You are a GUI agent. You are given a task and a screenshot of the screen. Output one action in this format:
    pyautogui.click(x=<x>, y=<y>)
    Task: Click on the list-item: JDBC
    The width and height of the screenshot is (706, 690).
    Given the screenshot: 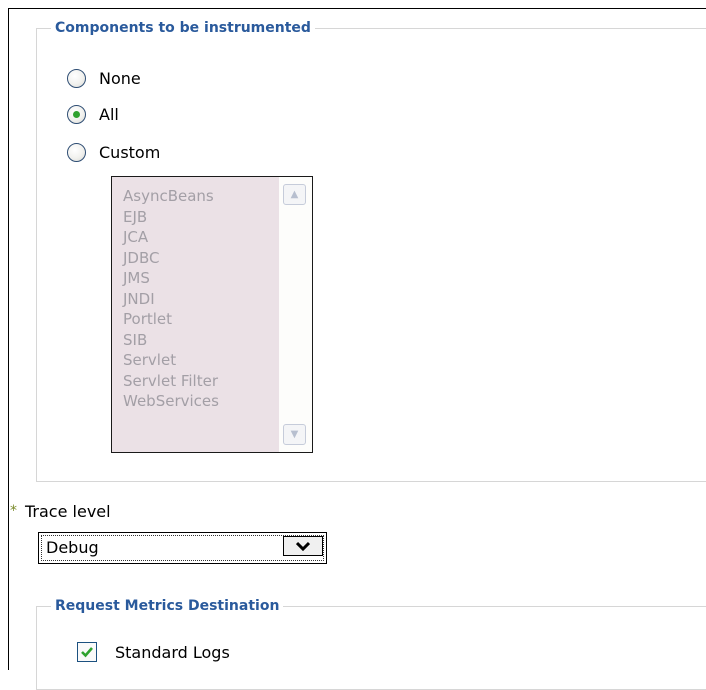 What is the action you would take?
    pyautogui.click(x=171, y=258)
    